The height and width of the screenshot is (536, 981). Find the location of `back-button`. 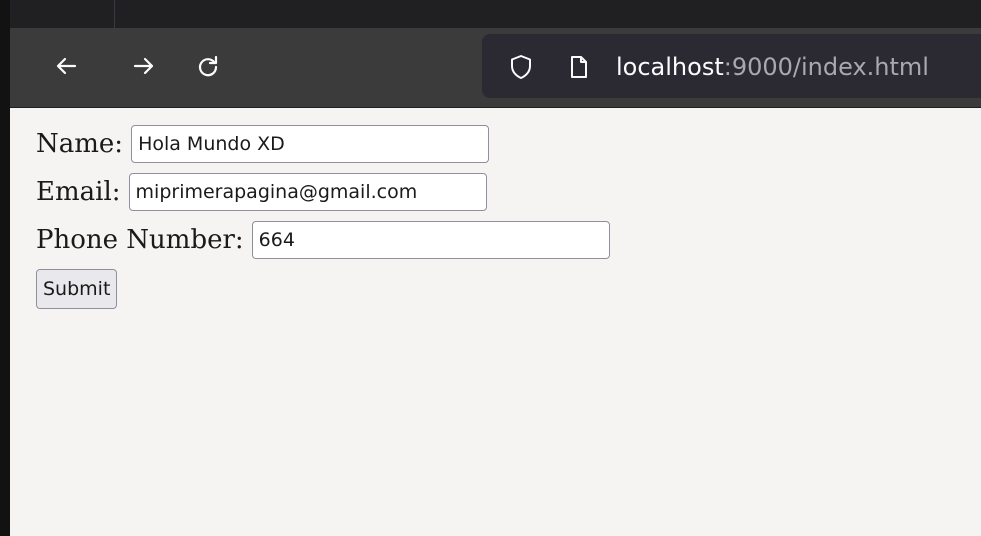

back-button is located at coordinates (66, 66).